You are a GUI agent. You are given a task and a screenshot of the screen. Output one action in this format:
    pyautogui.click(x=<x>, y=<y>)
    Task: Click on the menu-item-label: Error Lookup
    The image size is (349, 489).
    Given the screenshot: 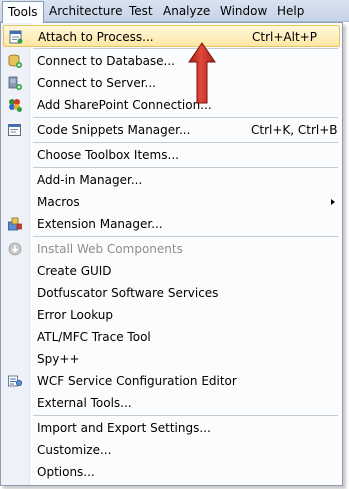 What is the action you would take?
    pyautogui.click(x=75, y=315)
    